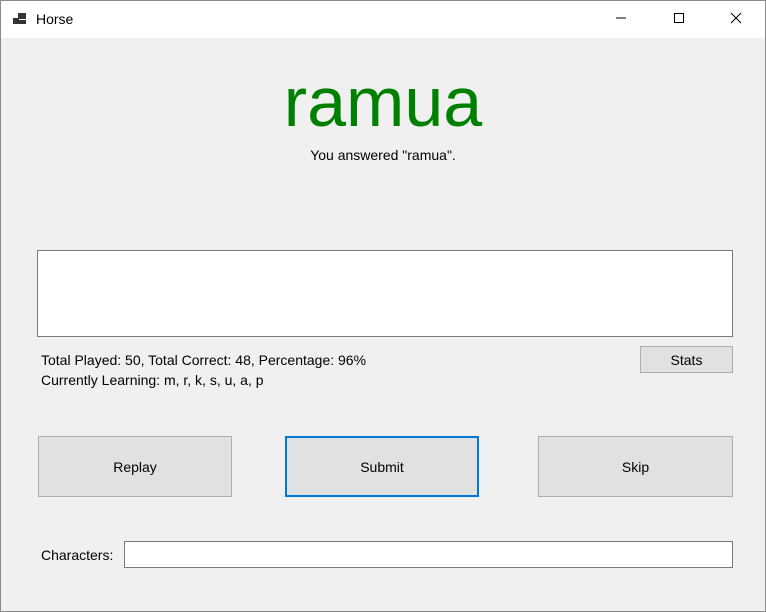  I want to click on submit-button: Submit, so click(382, 466).